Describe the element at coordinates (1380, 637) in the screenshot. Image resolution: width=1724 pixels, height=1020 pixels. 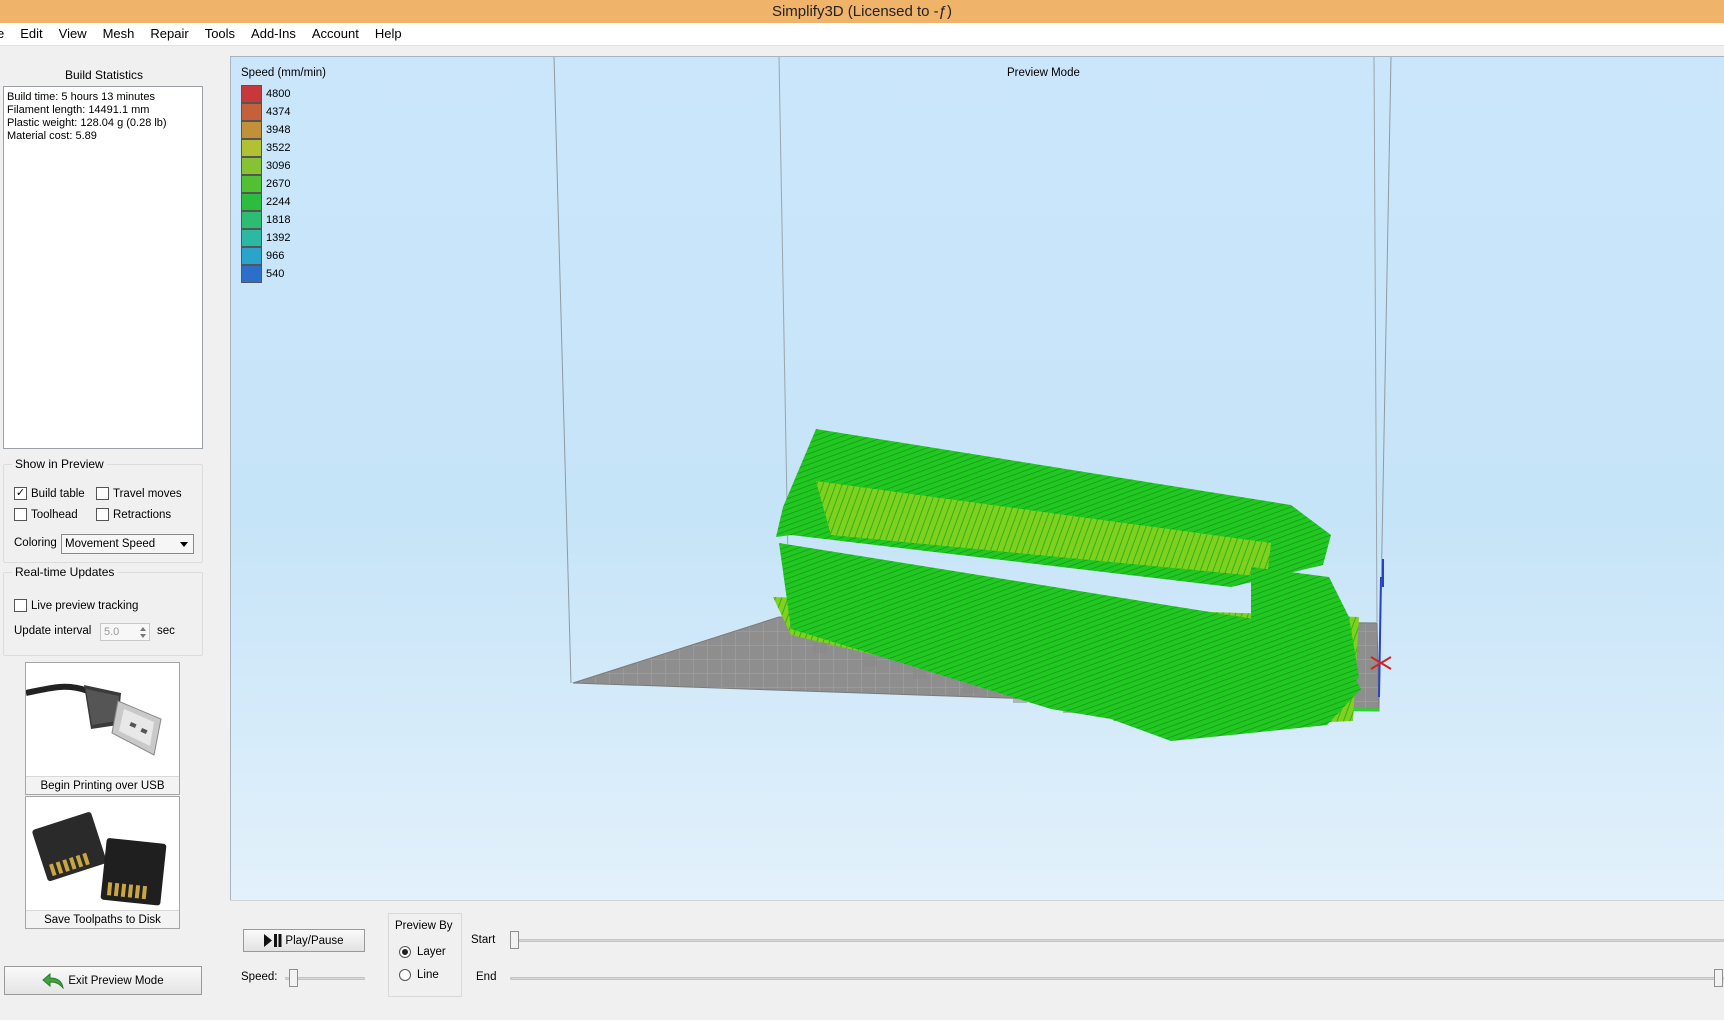
I see `z-axis-marker` at that location.